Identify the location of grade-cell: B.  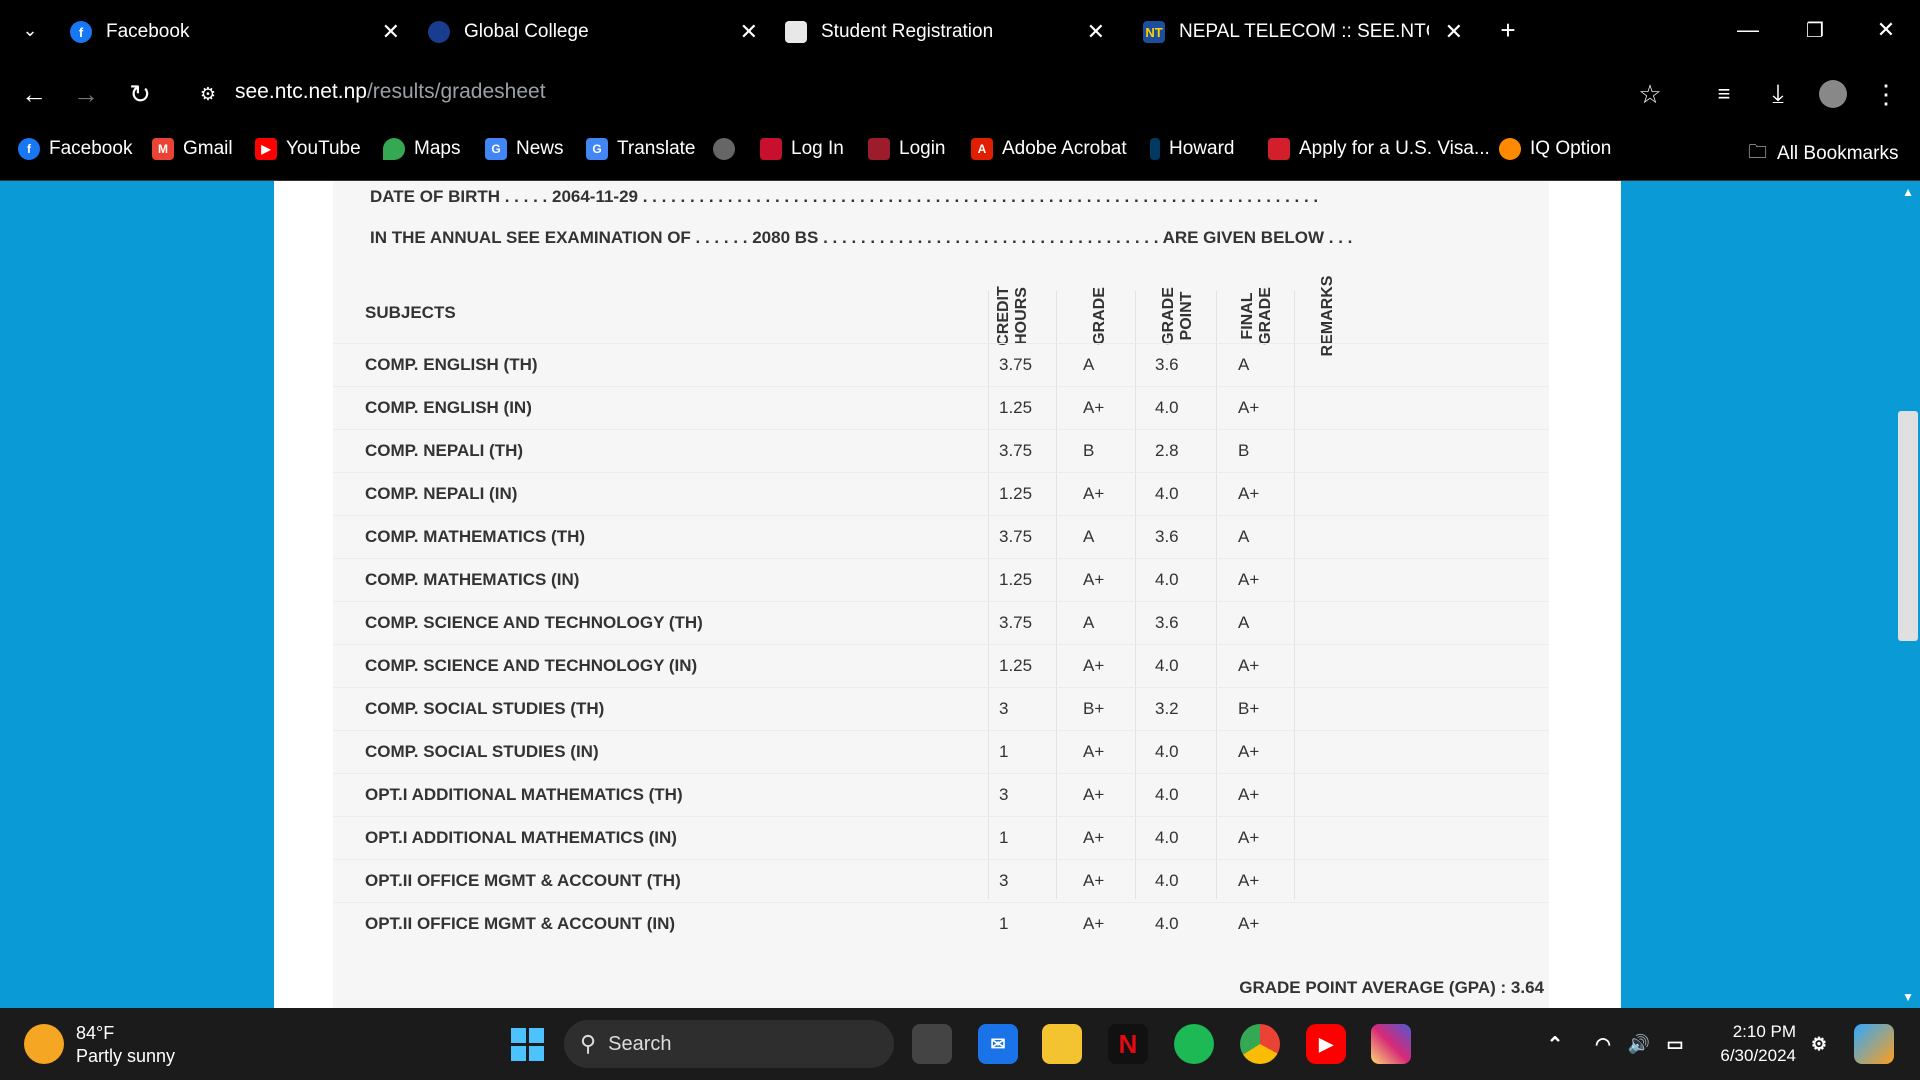
(1089, 450).